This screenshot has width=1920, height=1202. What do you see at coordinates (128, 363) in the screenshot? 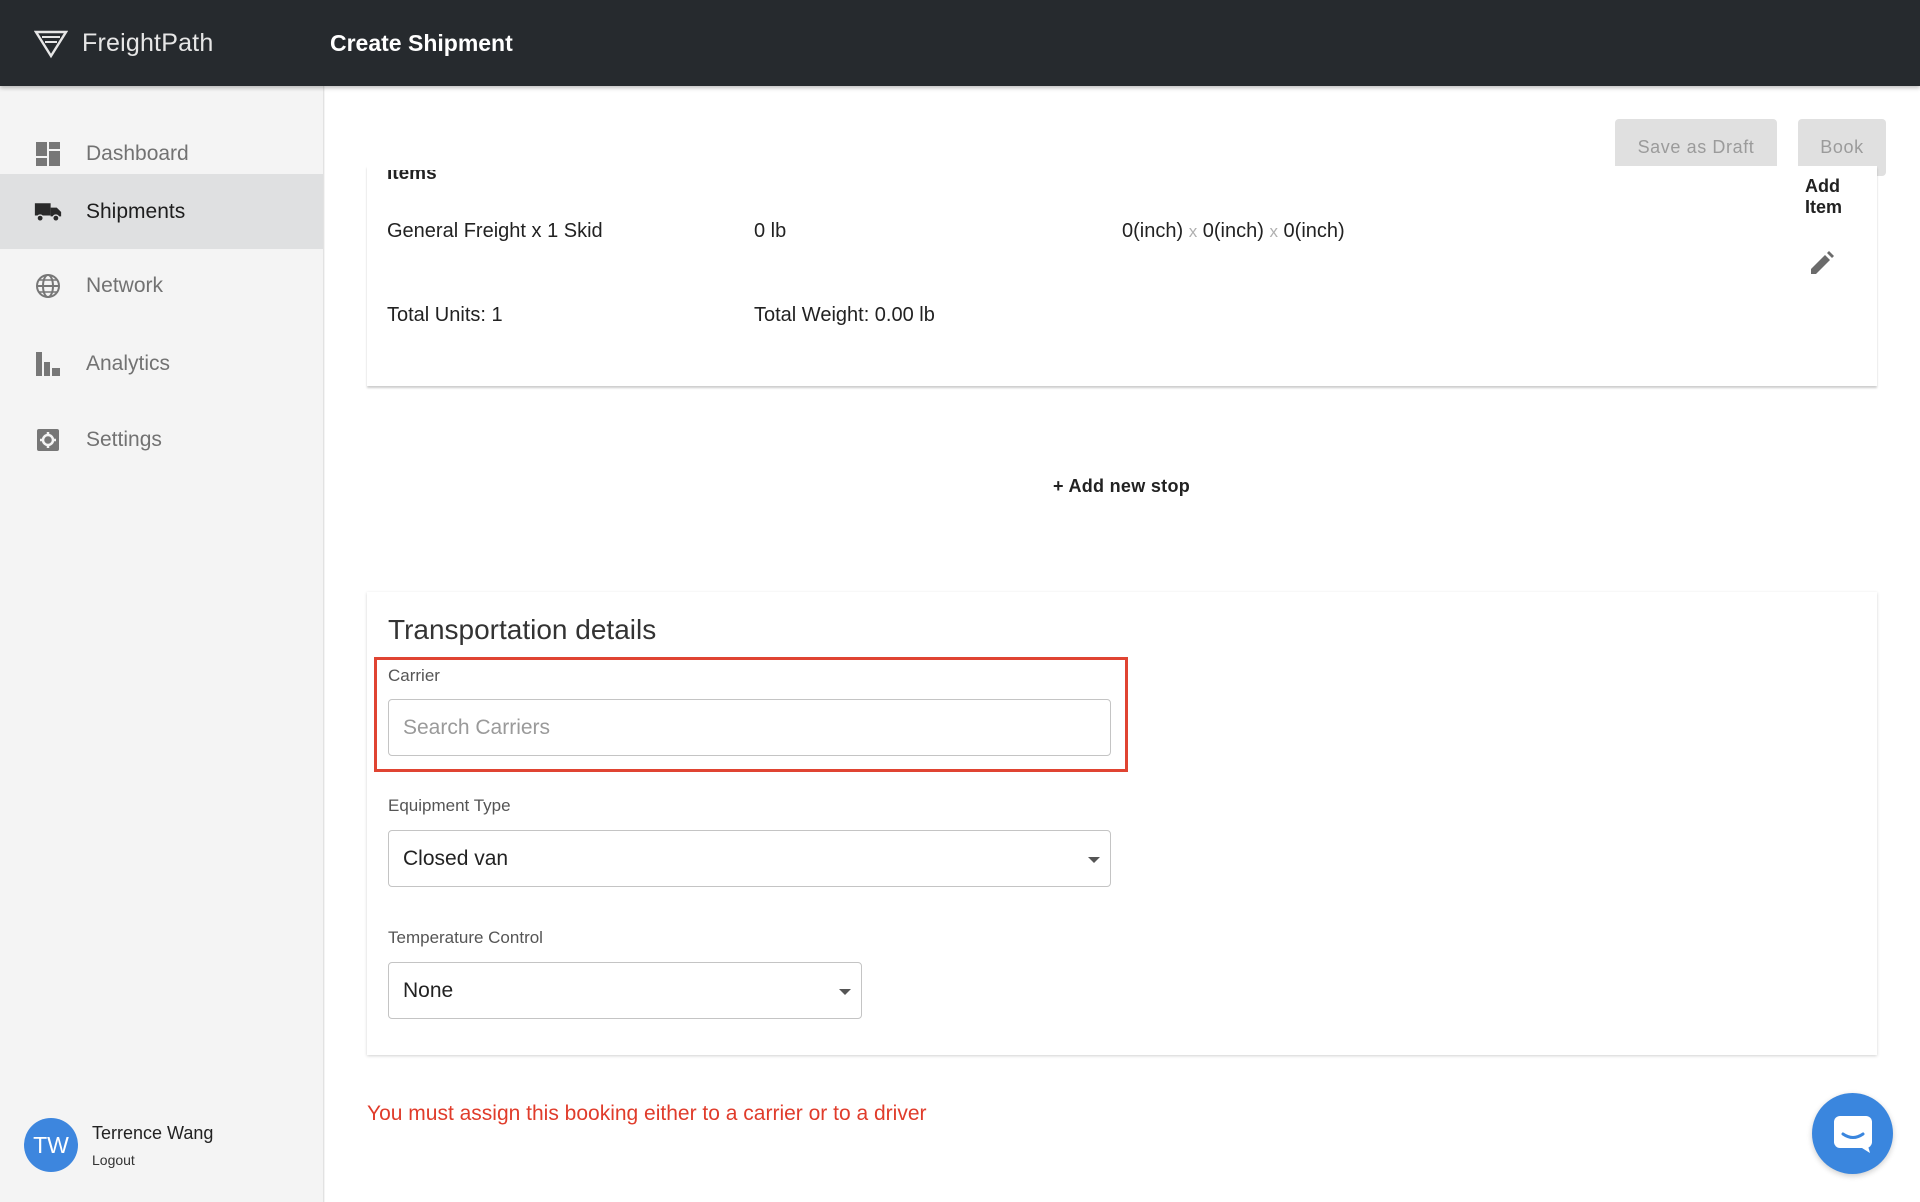
I see `sidebar-item-label: Analytics` at bounding box center [128, 363].